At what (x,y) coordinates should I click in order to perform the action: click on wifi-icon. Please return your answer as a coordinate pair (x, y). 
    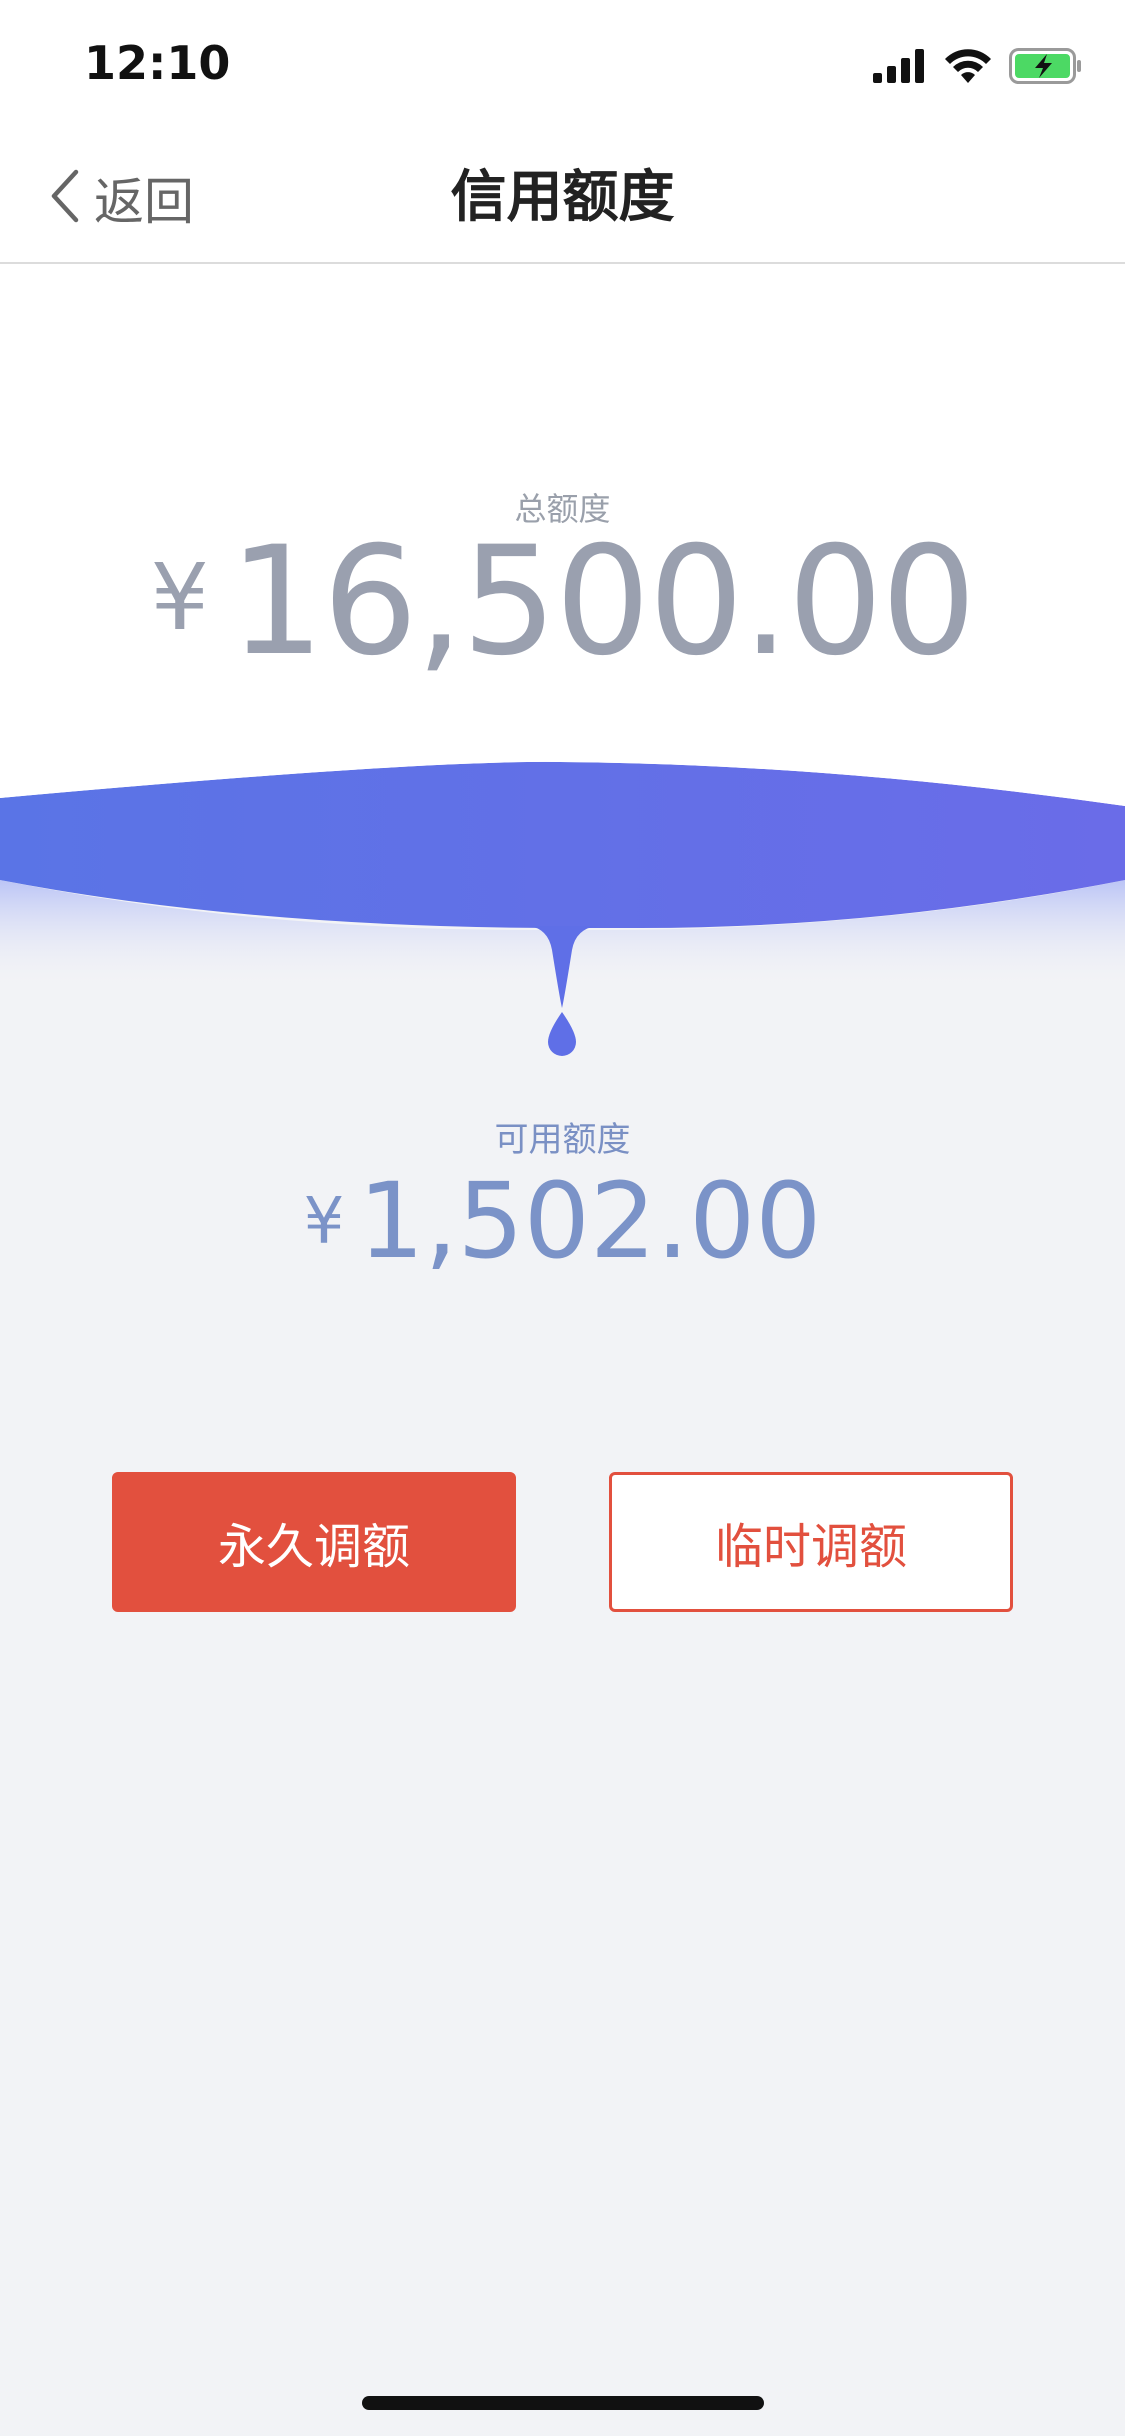
    Looking at the image, I should click on (968, 68).